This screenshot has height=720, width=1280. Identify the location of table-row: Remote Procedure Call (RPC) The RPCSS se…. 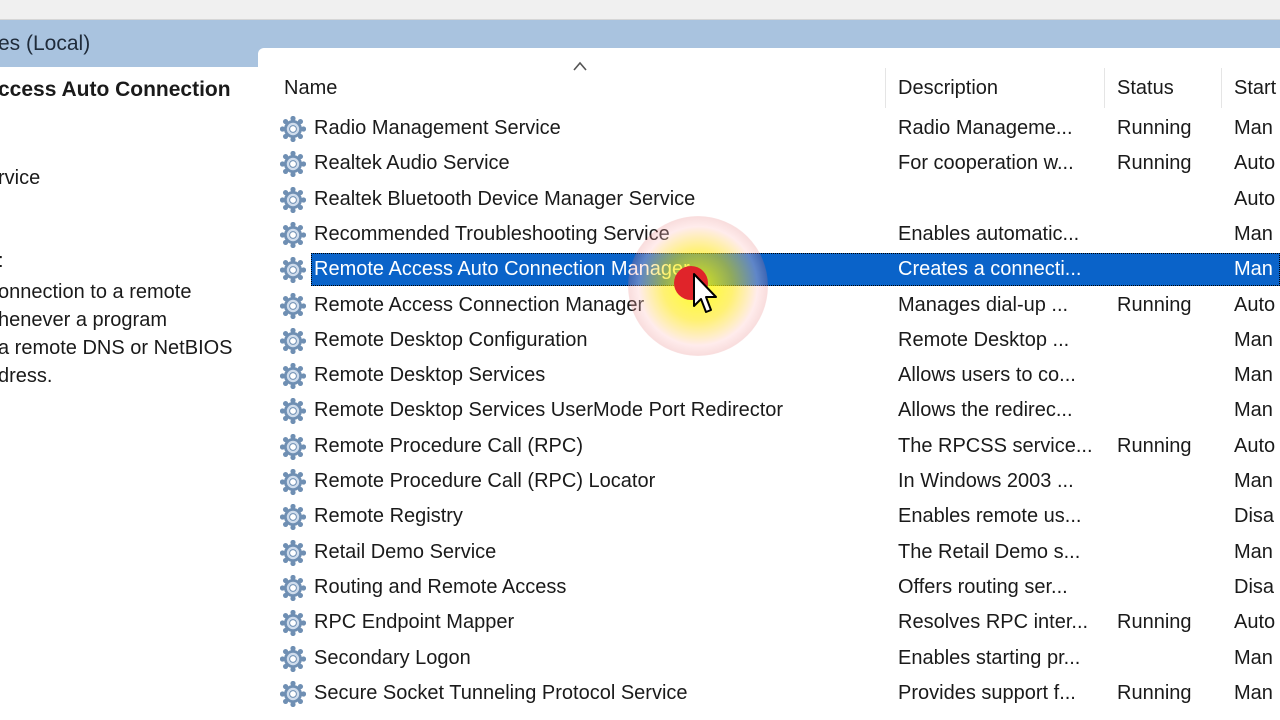
(640, 446).